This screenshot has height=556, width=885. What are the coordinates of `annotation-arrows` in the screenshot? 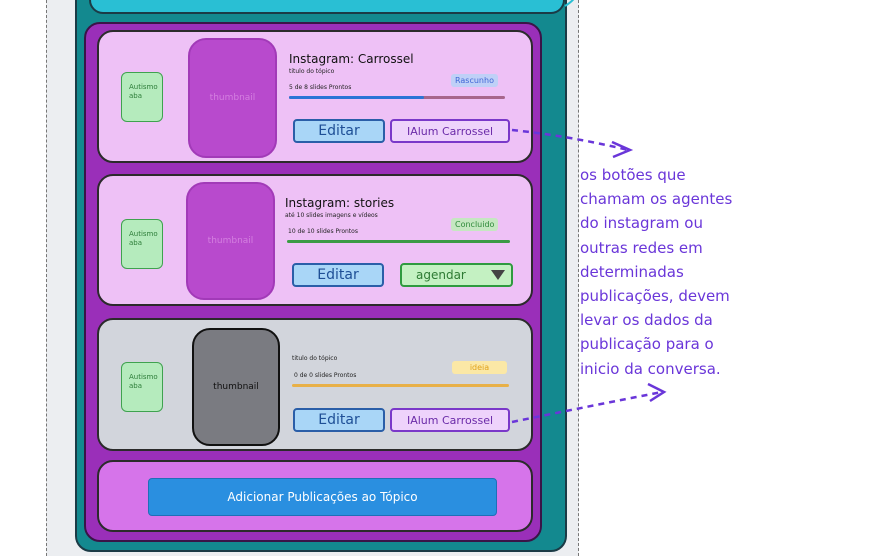 It's located at (589, 212).